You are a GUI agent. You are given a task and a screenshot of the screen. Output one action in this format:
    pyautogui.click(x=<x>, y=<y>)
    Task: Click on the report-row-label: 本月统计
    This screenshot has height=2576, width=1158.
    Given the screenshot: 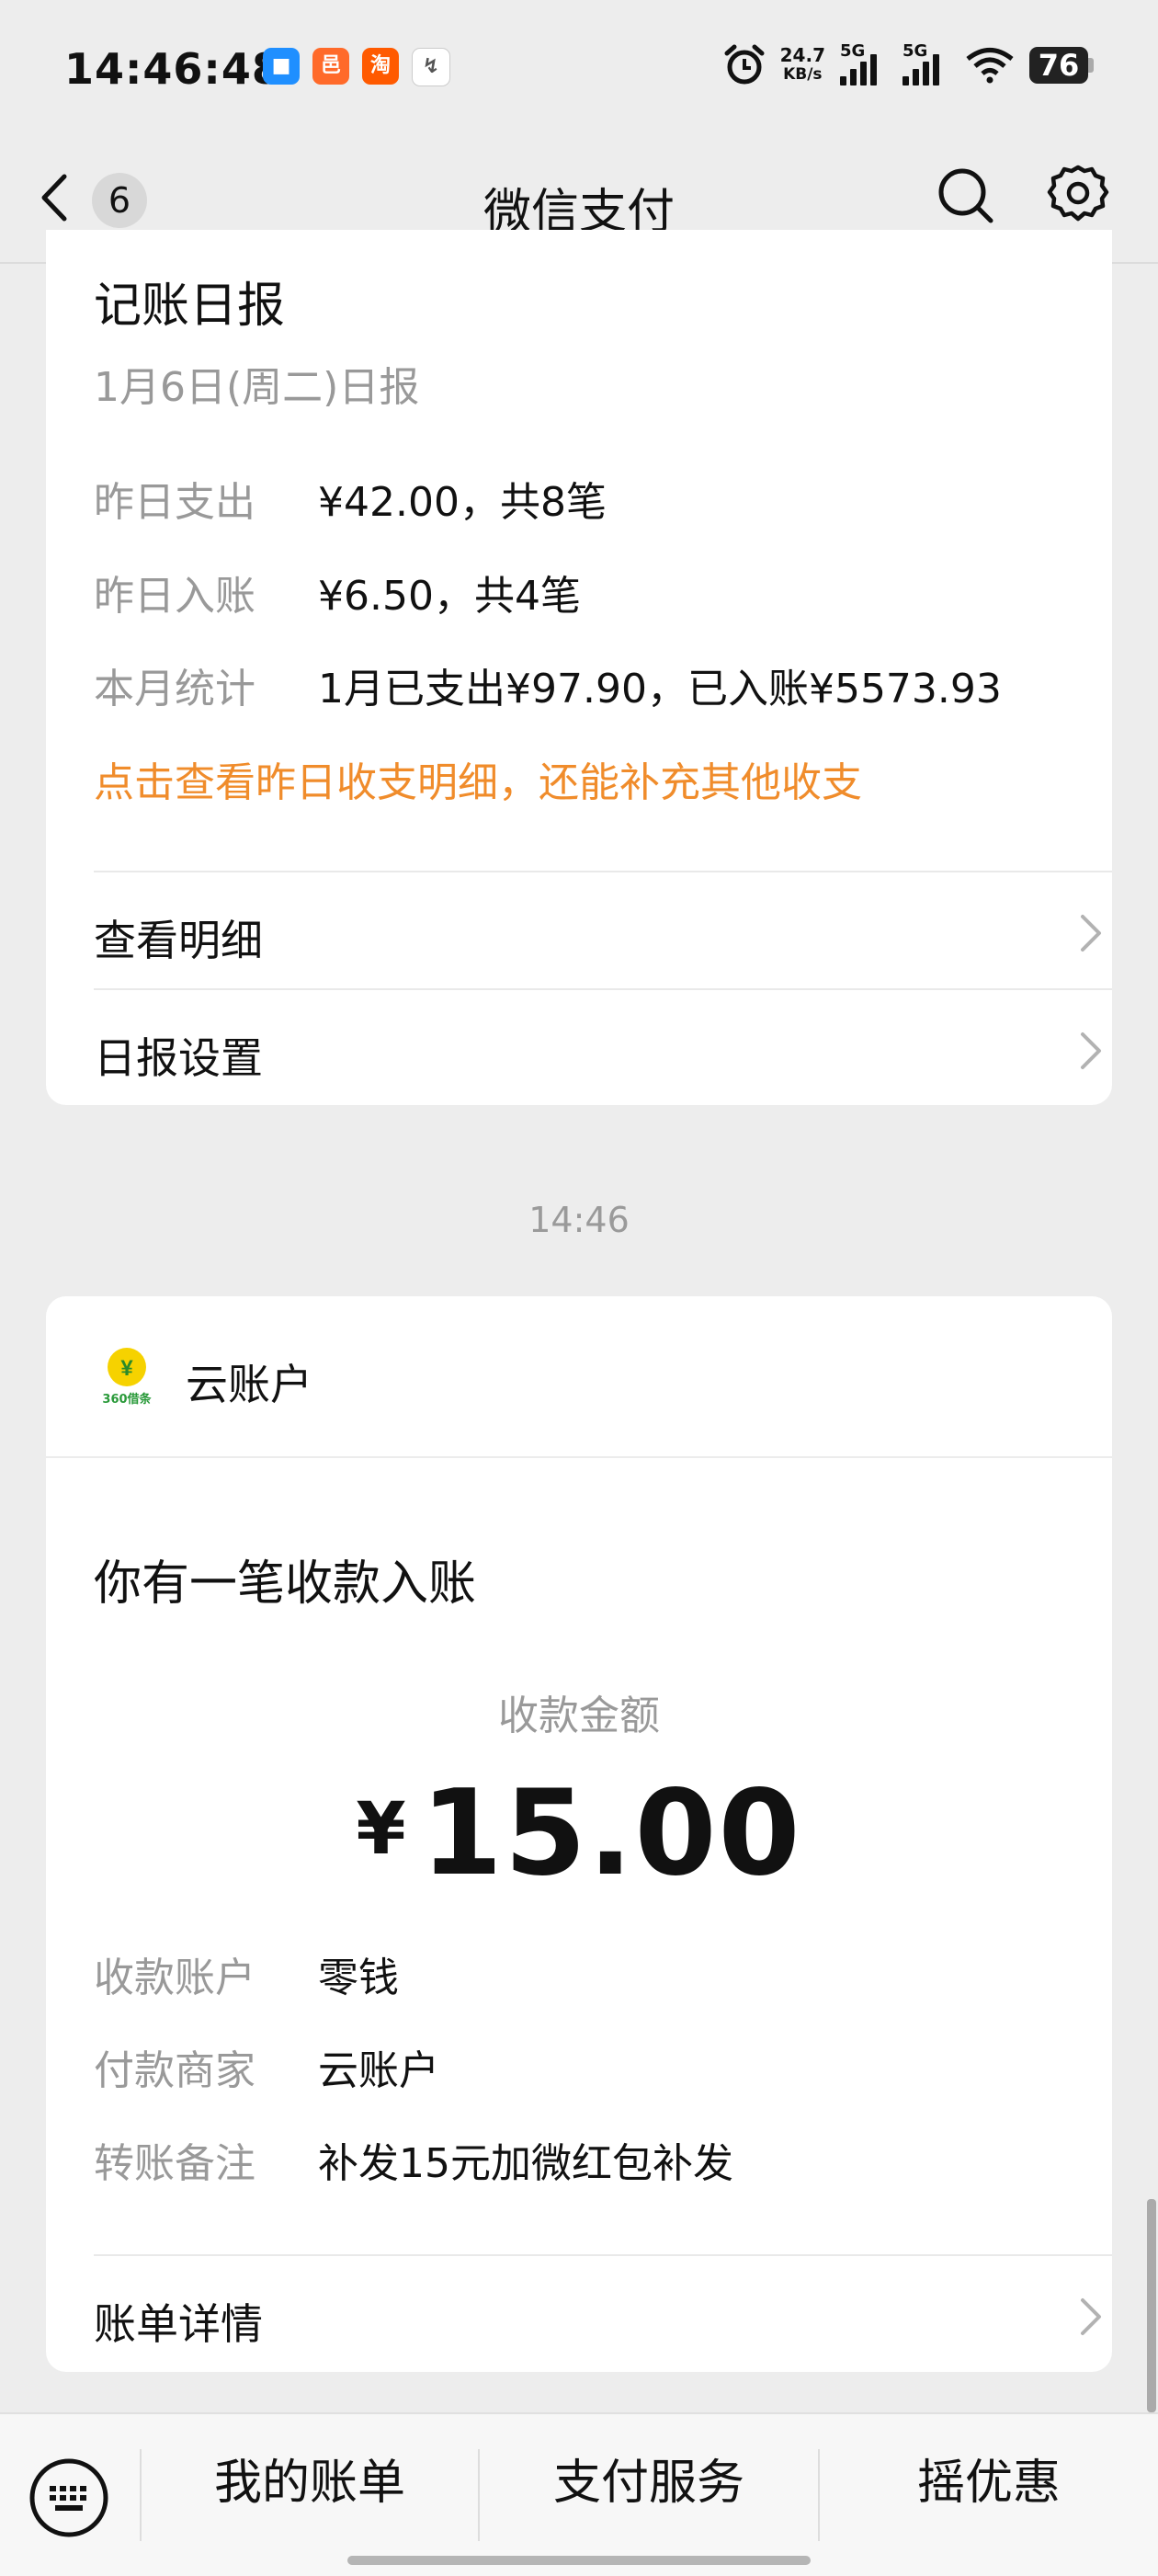 What is the action you would take?
    pyautogui.click(x=174, y=689)
    